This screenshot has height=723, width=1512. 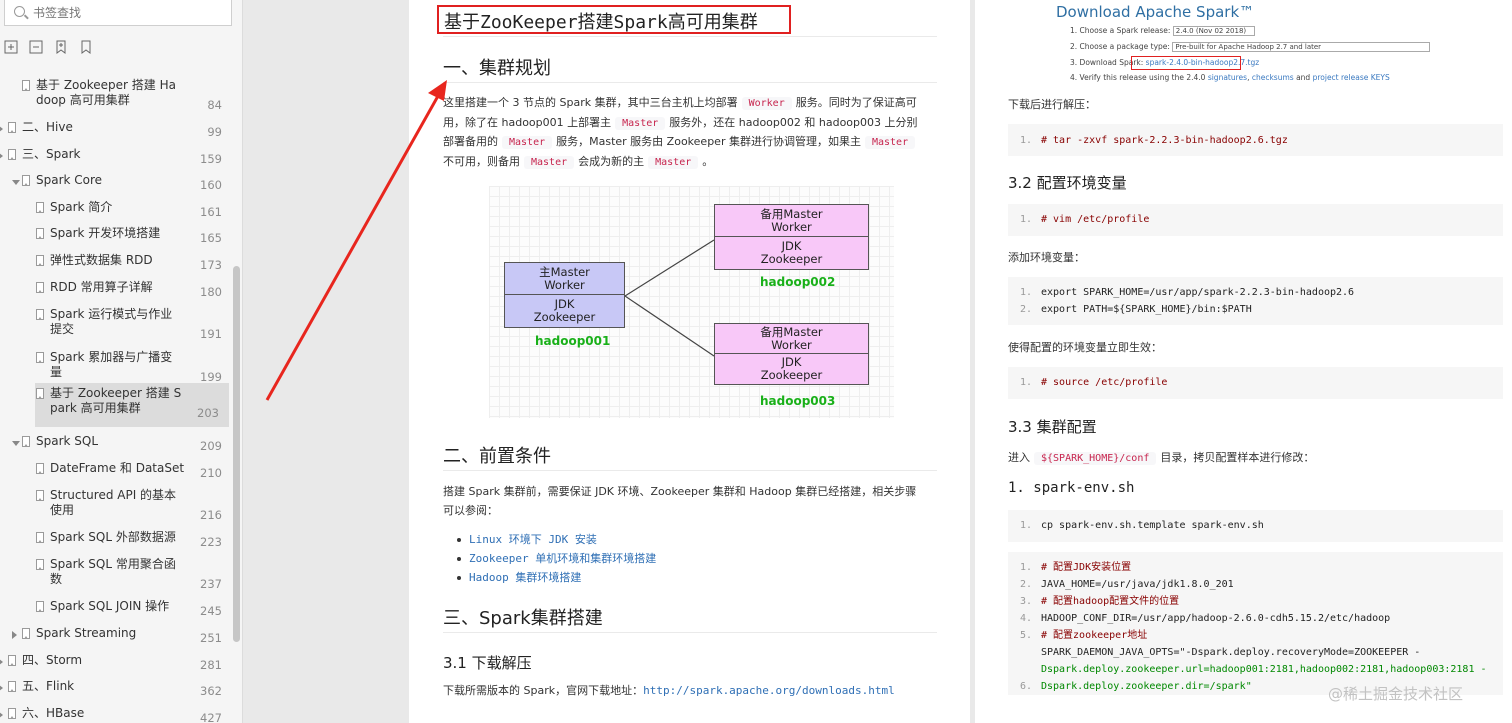 What do you see at coordinates (236, 454) in the screenshot?
I see `sidebar-scroll-thumb` at bounding box center [236, 454].